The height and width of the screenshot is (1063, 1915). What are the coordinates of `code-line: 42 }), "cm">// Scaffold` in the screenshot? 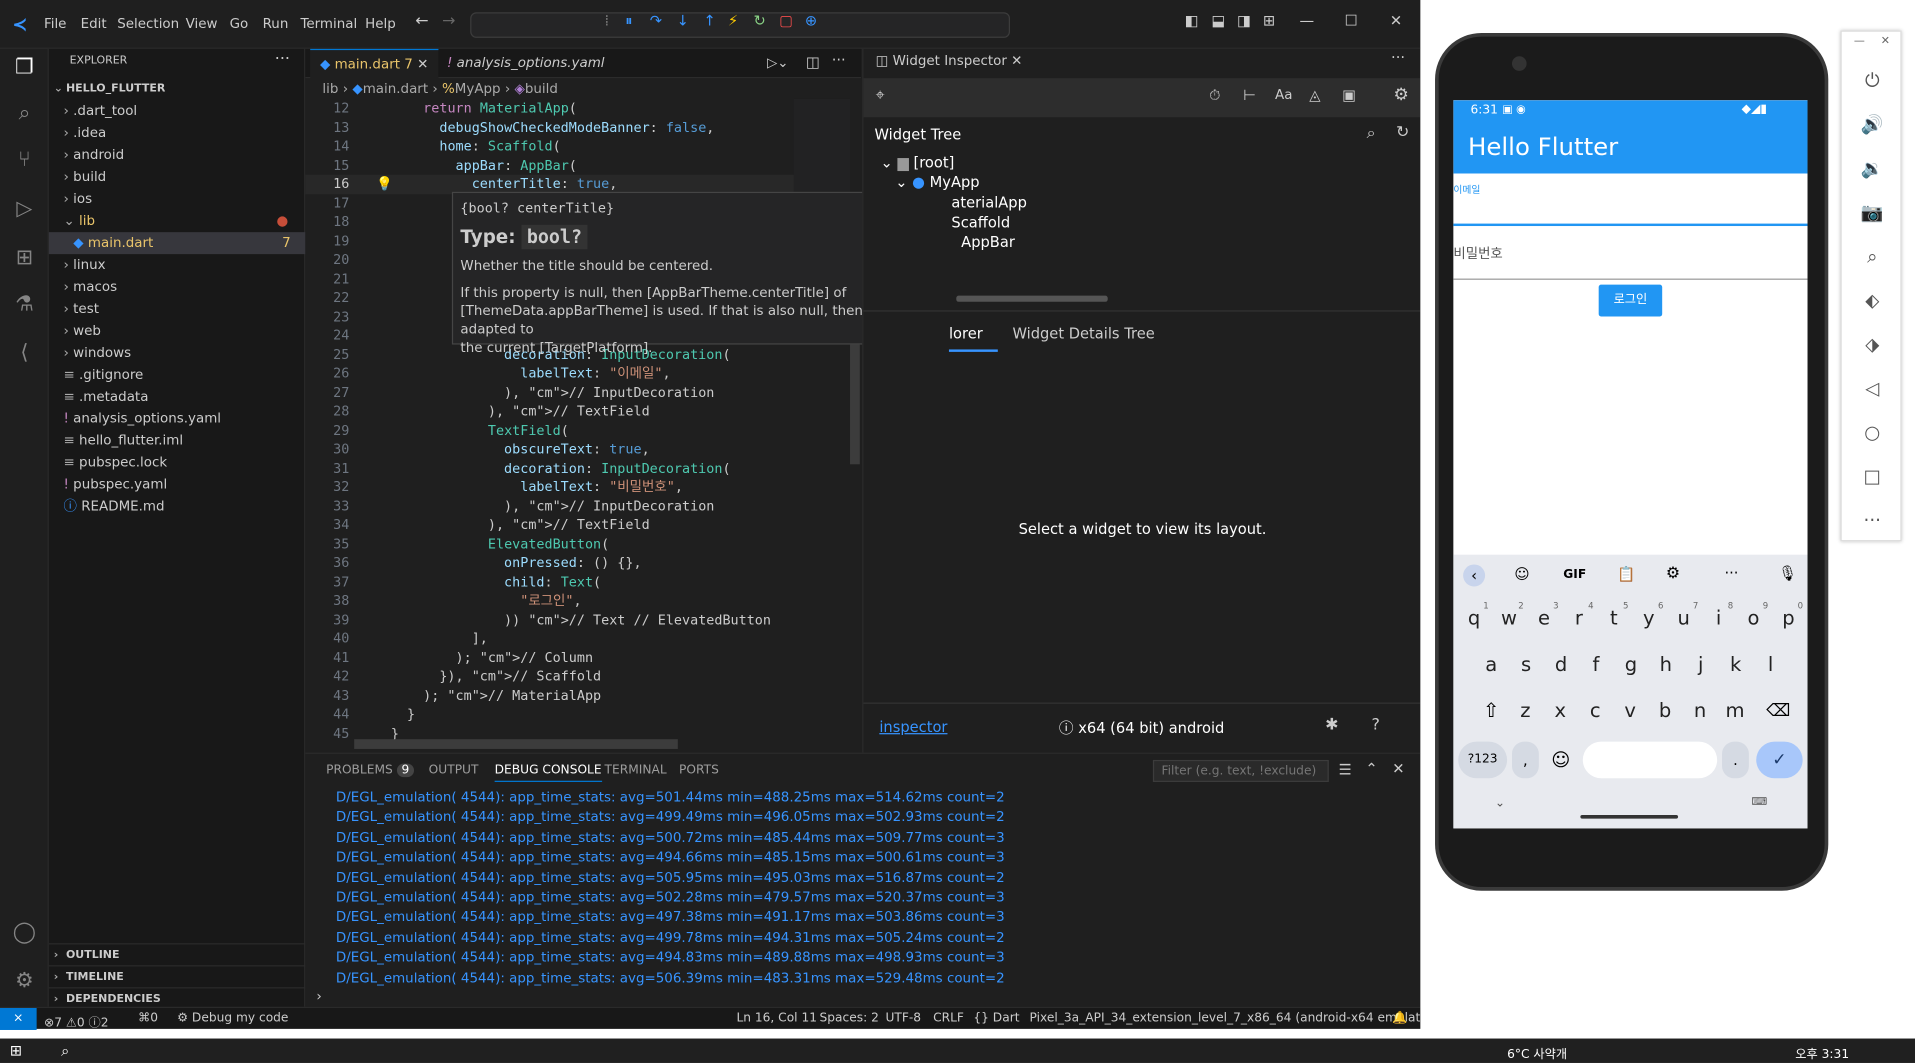 It's located at (549, 676).